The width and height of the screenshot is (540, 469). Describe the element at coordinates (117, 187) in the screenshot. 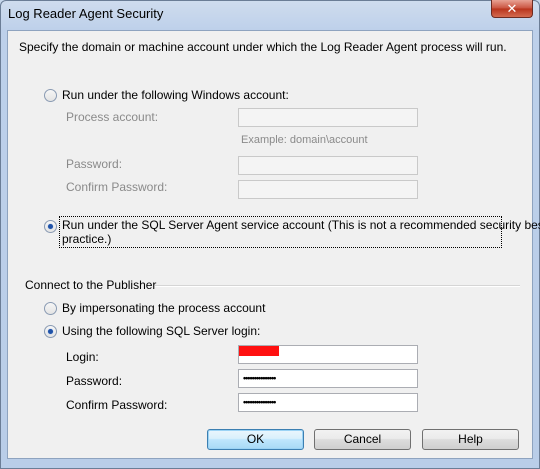

I see `windows-confirm-password-label: Confirm Password:` at that location.